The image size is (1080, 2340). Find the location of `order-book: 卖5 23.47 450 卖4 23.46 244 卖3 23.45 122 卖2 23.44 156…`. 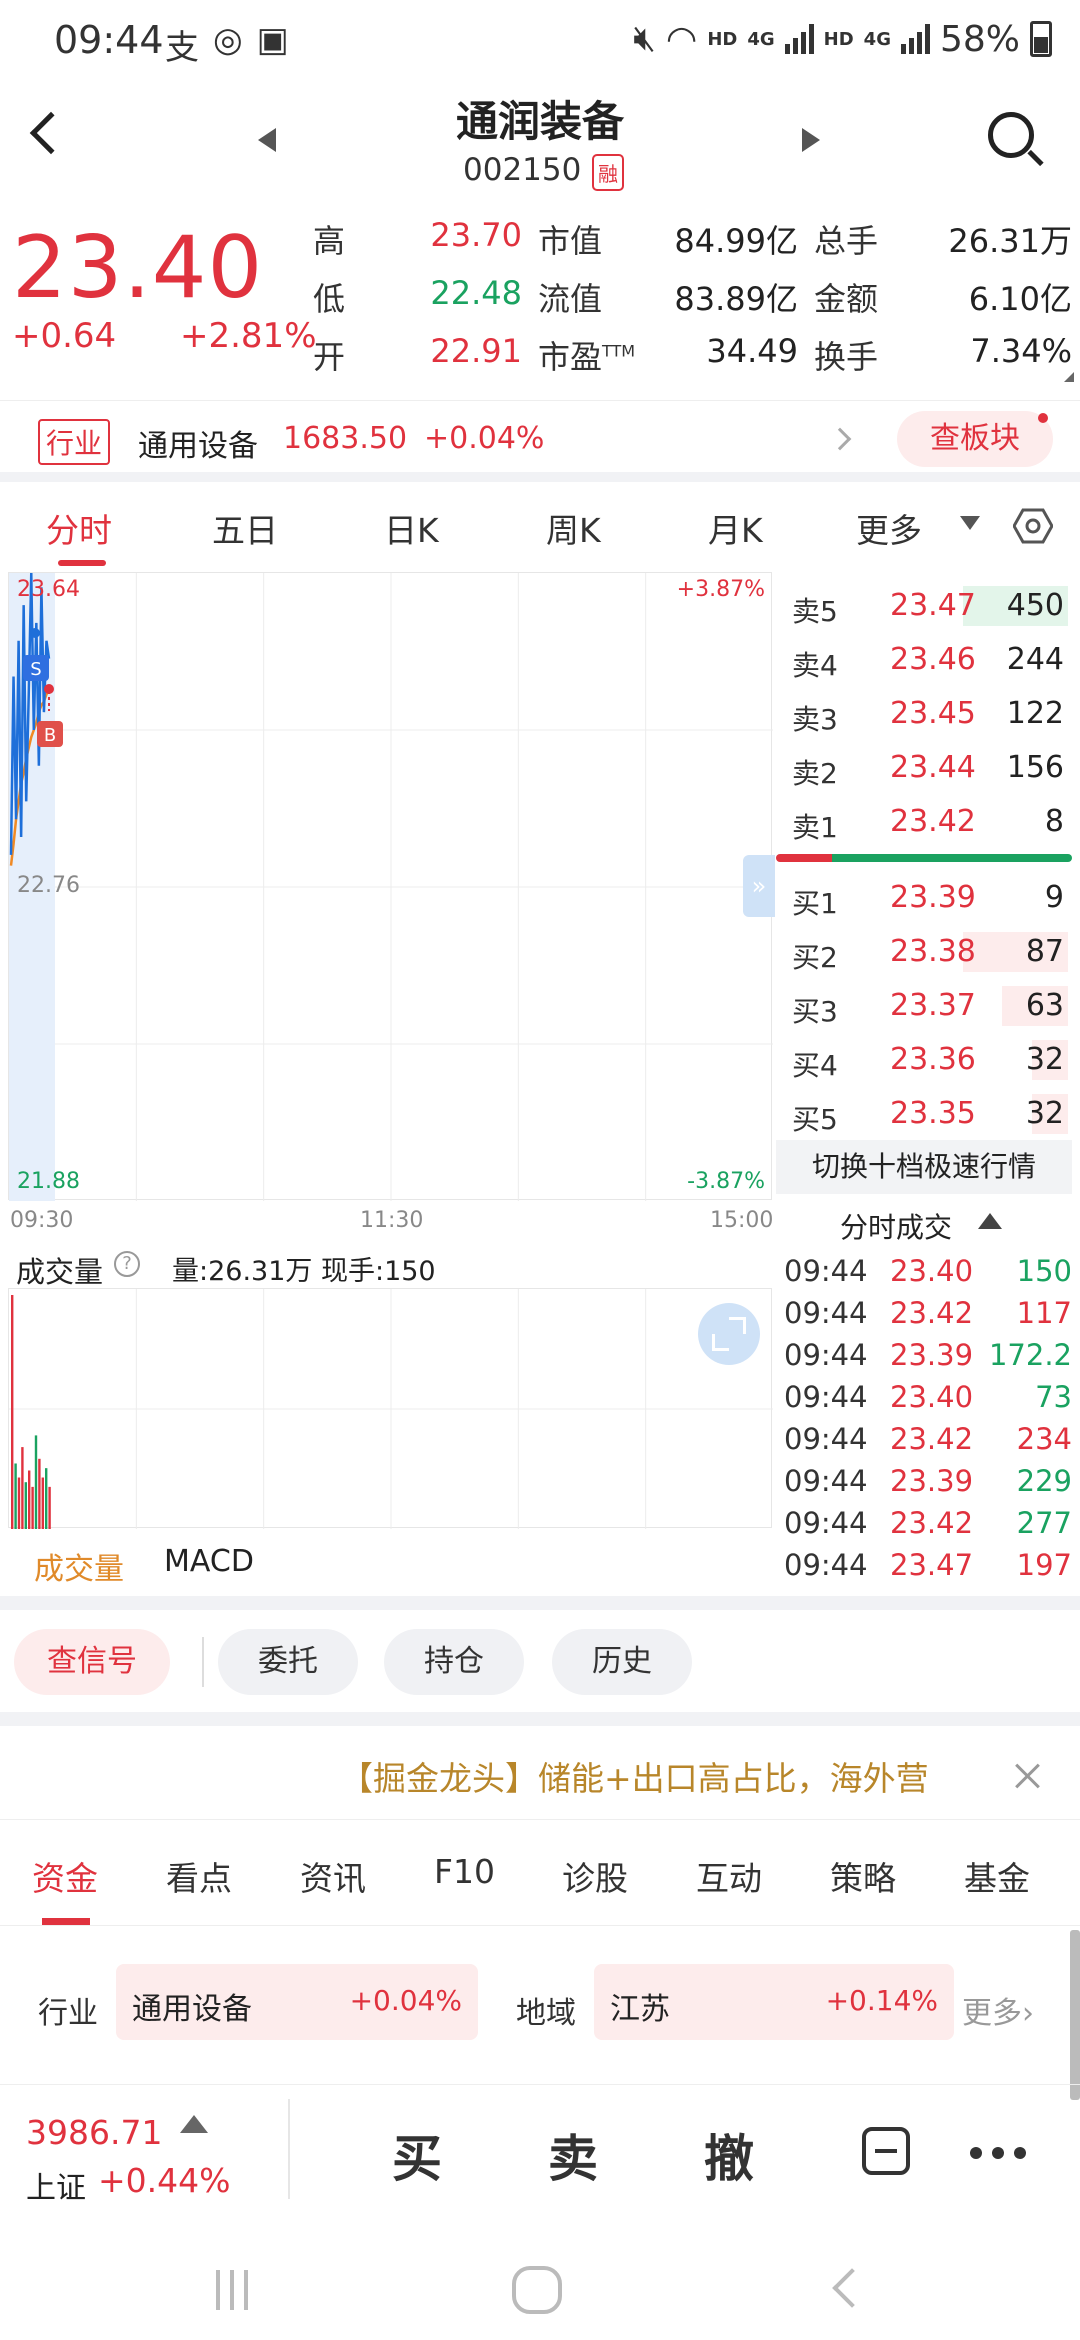

order-book: 卖5 23.47 450 卖4 23.46 244 卖3 23.45 122 卖2 23.44 156… is located at coordinates (926, 859).